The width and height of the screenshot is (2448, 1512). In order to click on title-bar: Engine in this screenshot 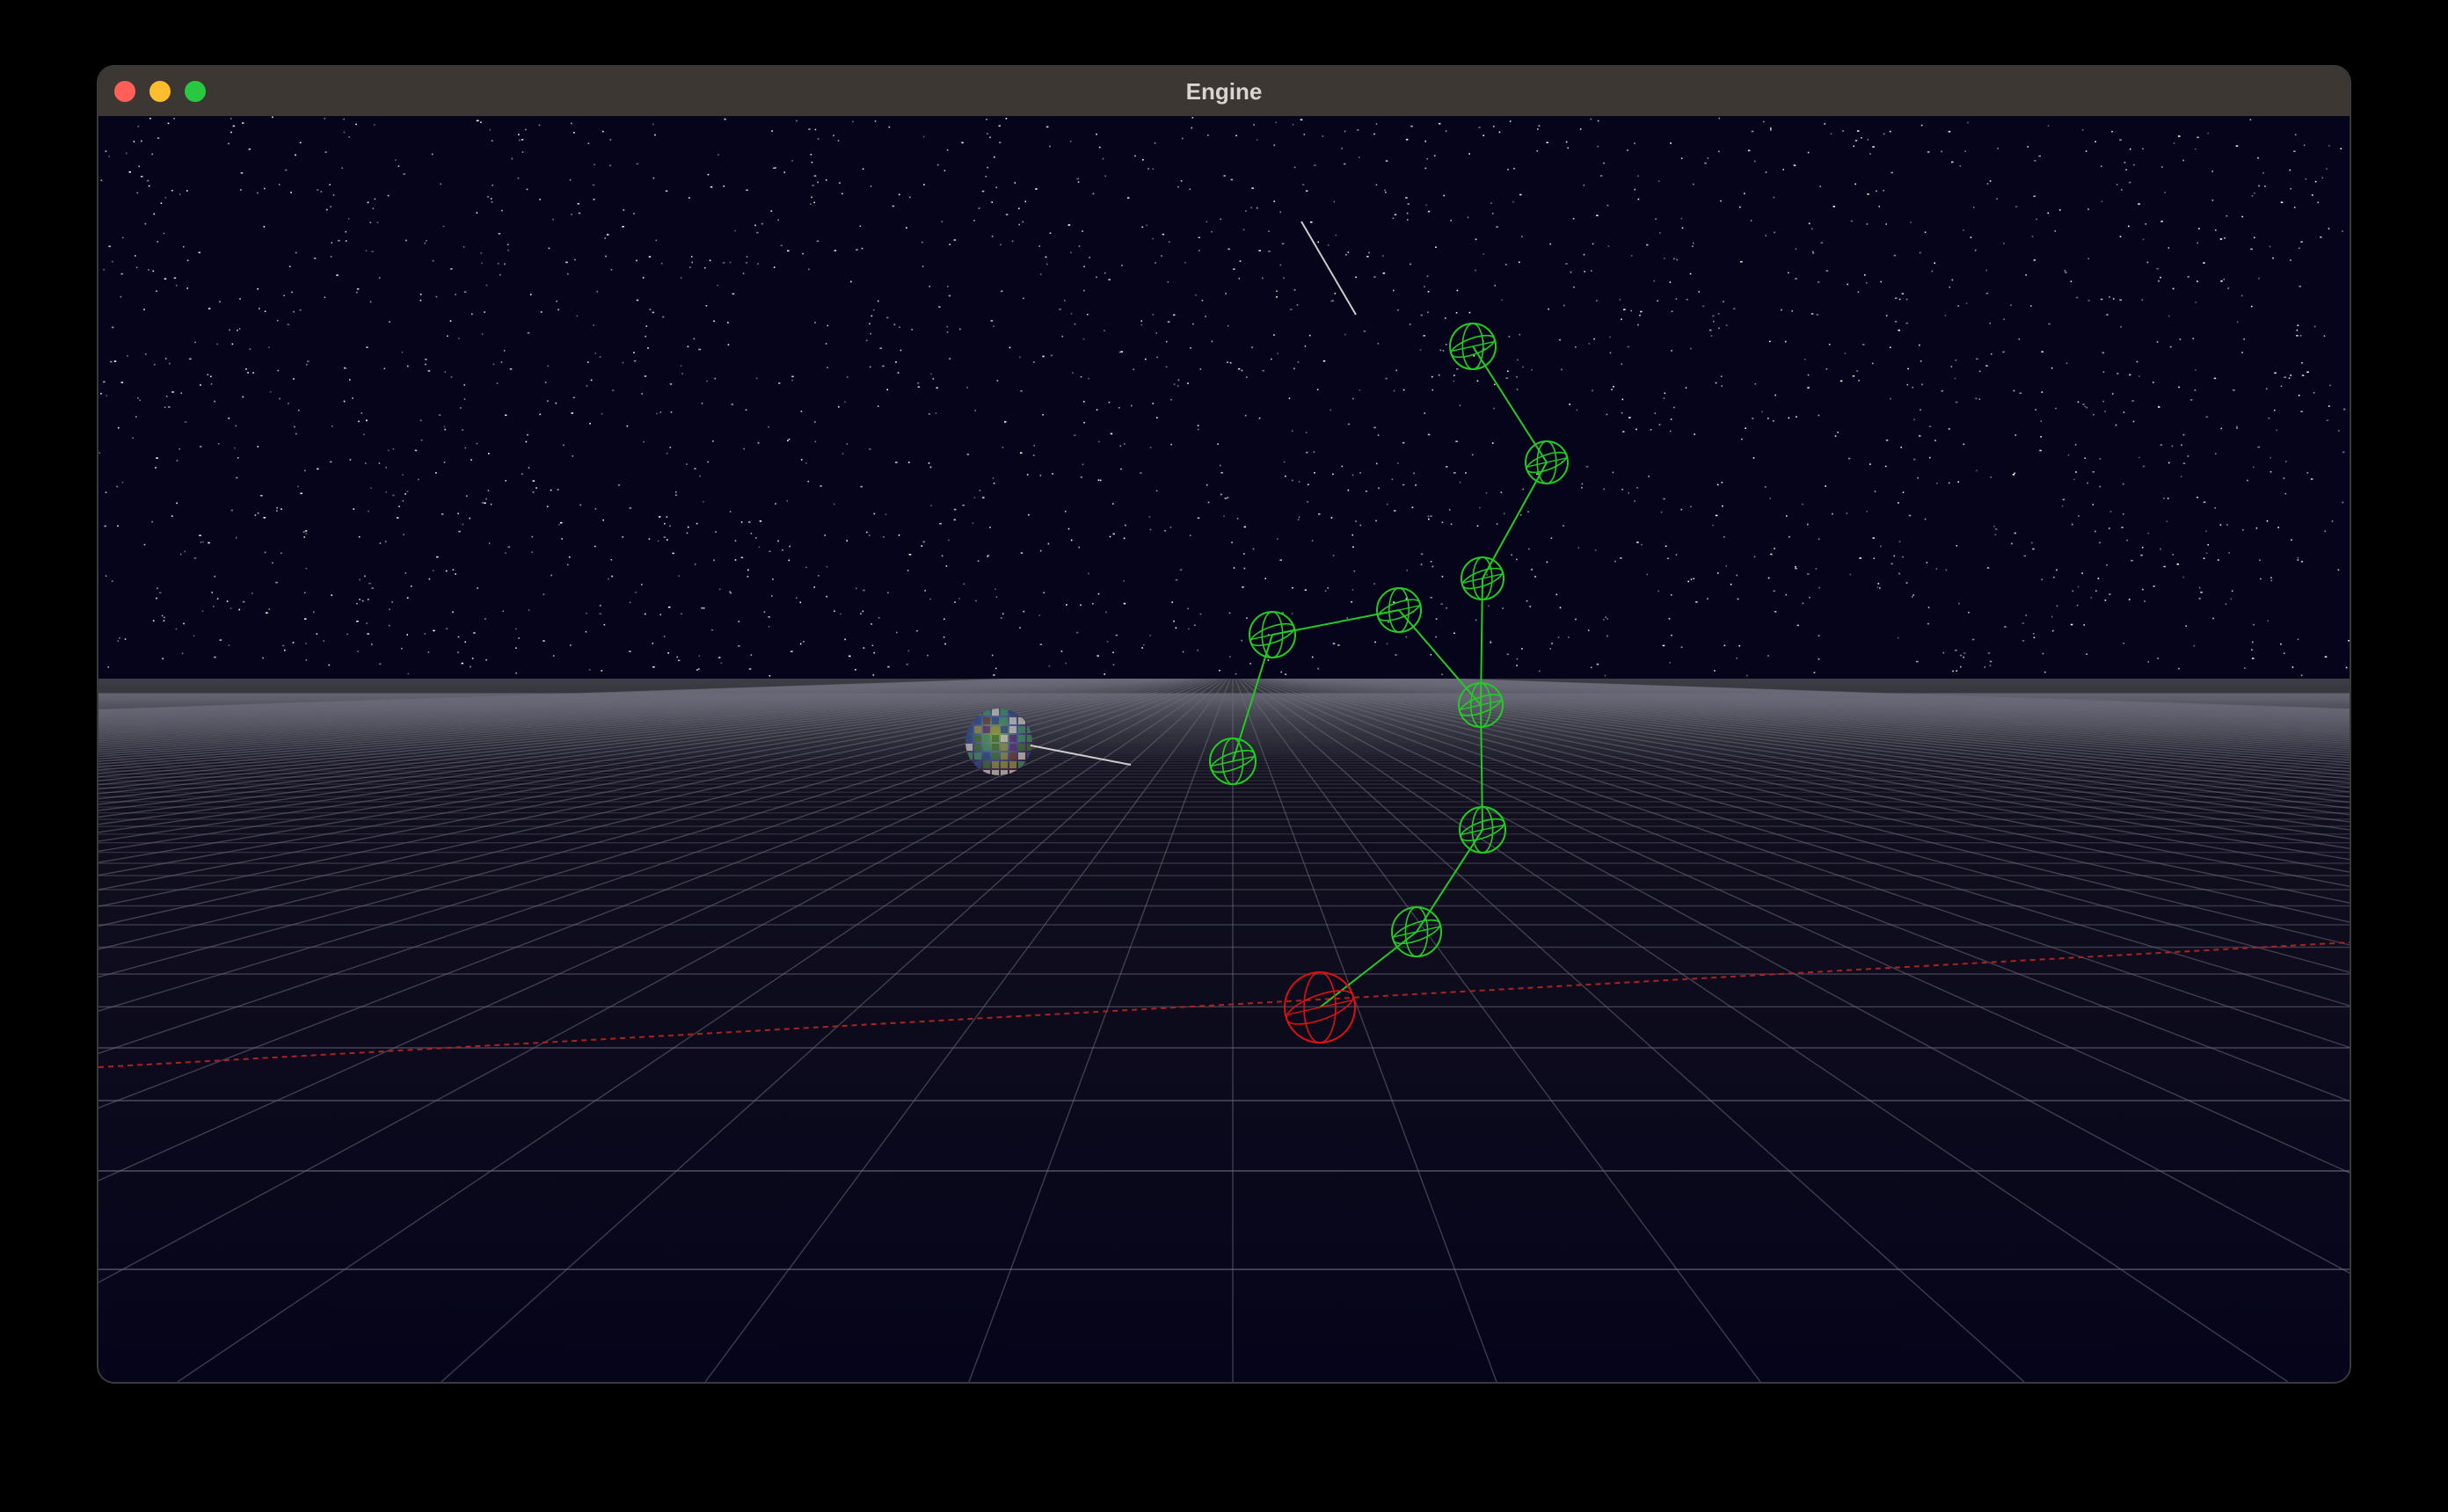, I will do `click(1224, 93)`.